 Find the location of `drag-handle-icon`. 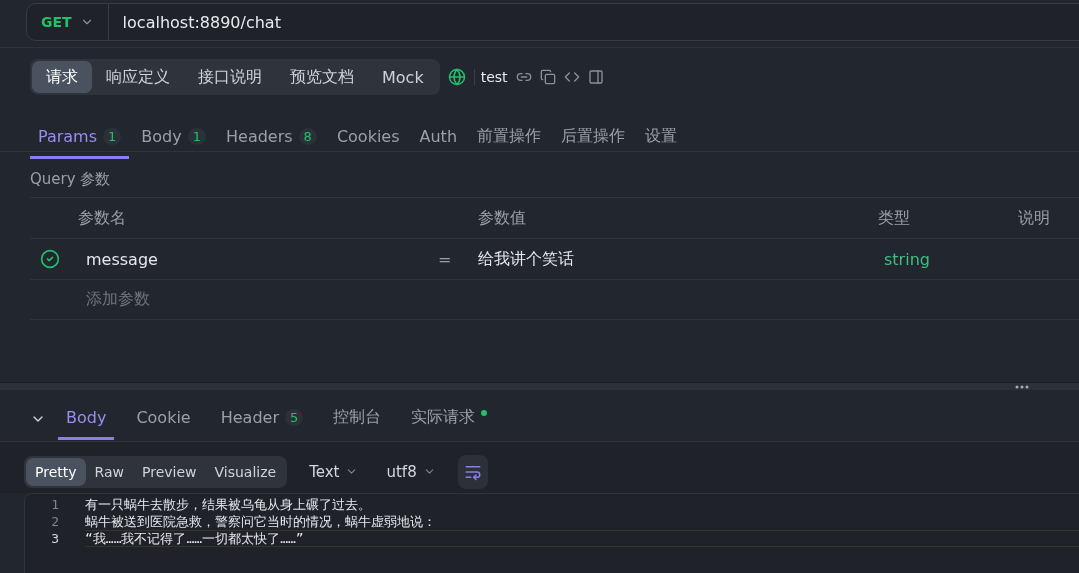

drag-handle-icon is located at coordinates (1022, 386).